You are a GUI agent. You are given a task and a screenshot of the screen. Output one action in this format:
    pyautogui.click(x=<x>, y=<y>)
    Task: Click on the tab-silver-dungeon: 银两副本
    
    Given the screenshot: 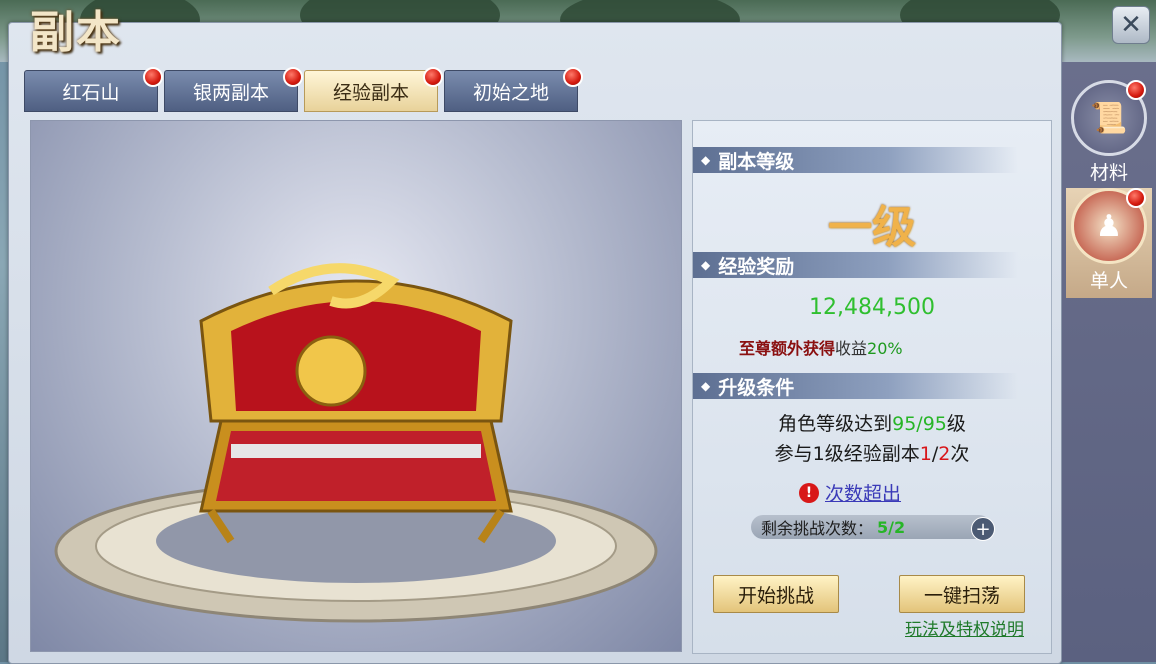 What is the action you would take?
    pyautogui.click(x=233, y=89)
    